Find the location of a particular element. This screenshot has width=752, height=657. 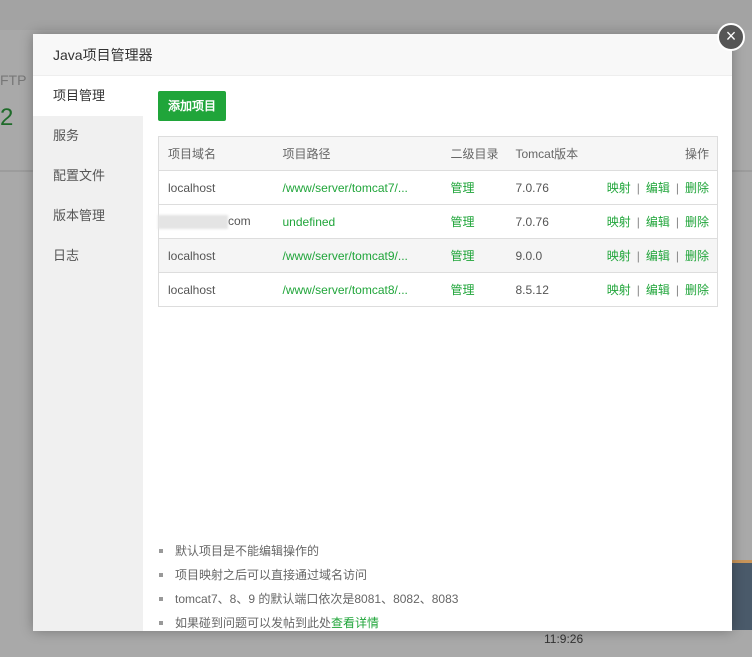

column-domain: 项目域名 is located at coordinates (216, 153).